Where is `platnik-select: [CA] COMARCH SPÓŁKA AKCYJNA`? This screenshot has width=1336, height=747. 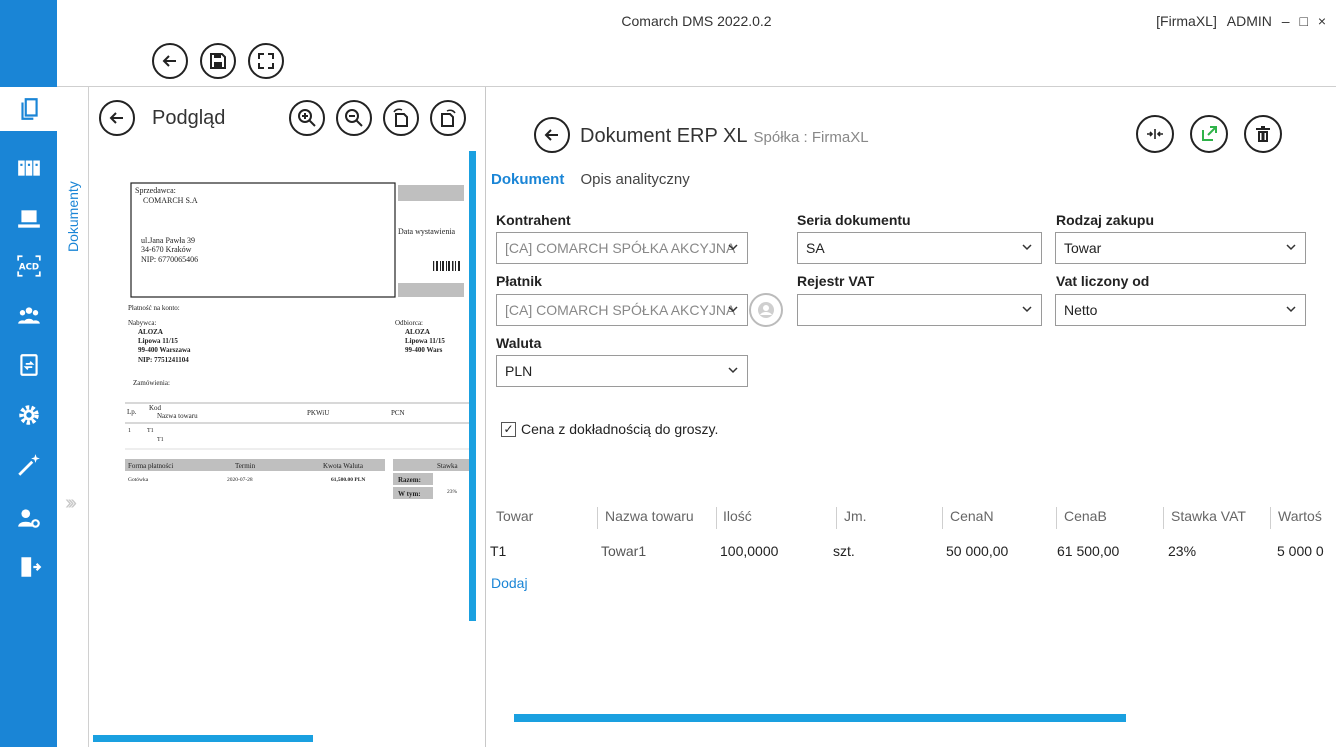
platnik-select: [CA] COMARCH SPÓŁKA AKCYJNA is located at coordinates (622, 310).